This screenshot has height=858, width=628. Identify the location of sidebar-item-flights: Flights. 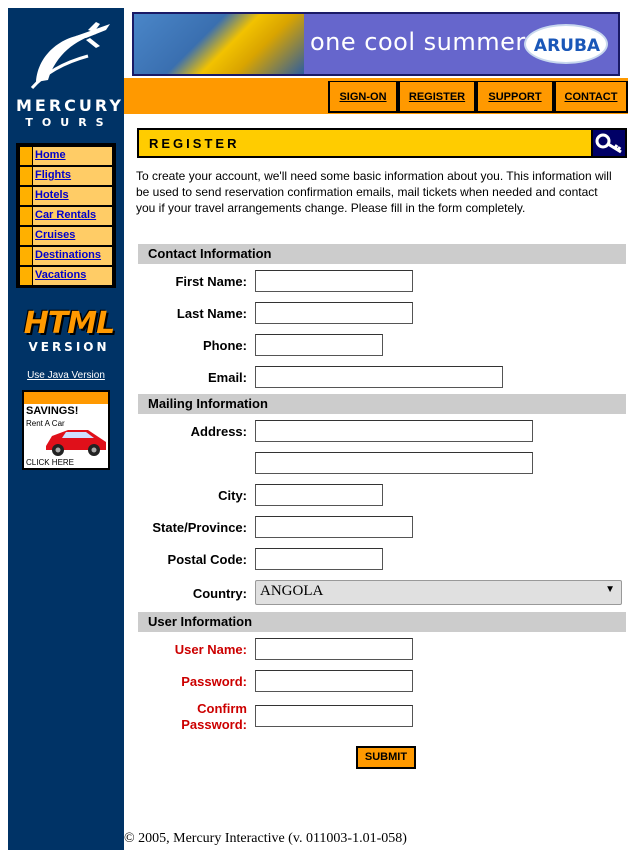
(66, 176).